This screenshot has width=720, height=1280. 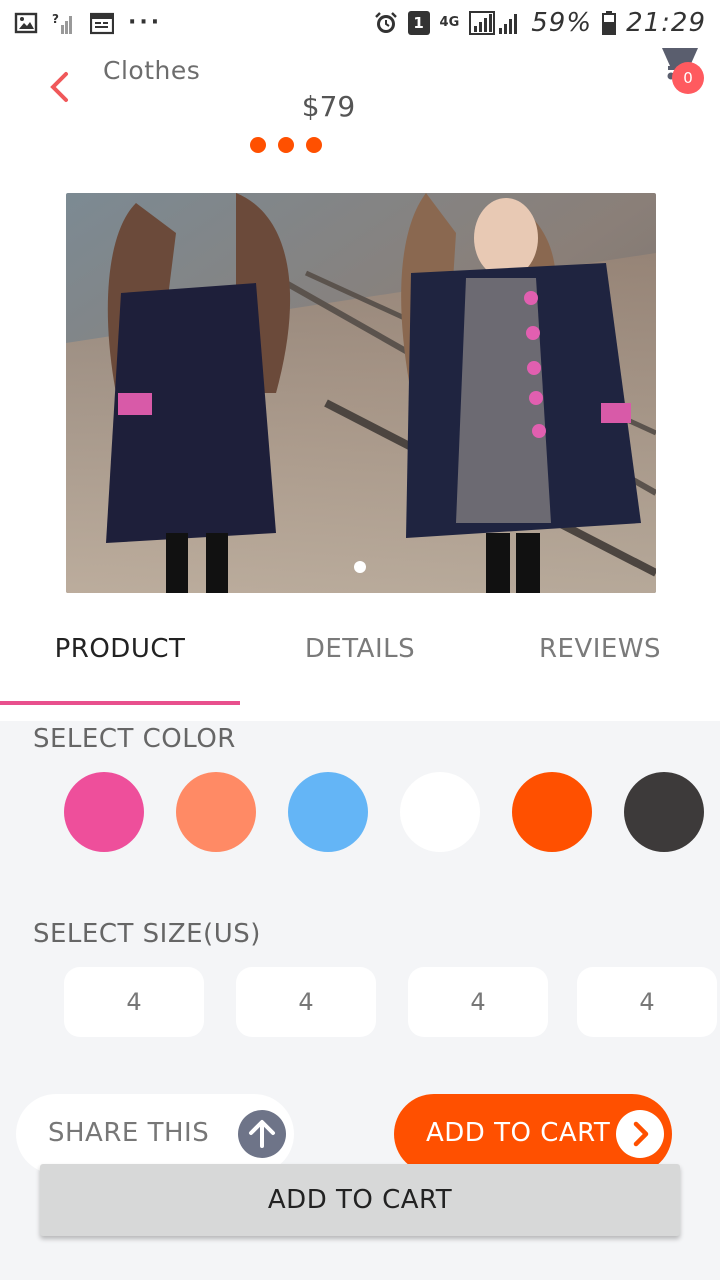 I want to click on pager-dots, so click(x=286, y=145).